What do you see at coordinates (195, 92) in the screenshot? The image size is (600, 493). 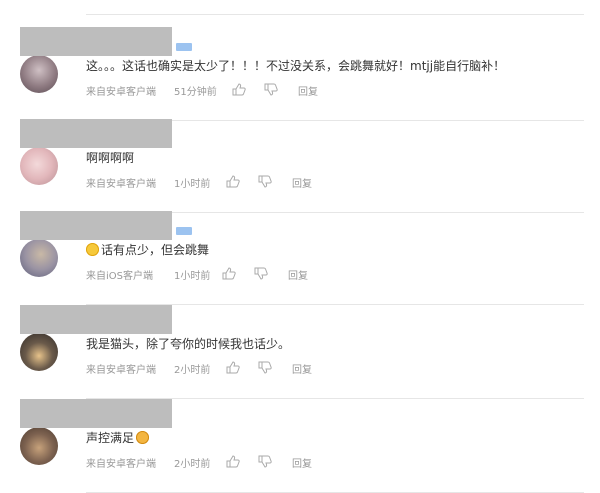 I see `time-label: 51分钟前` at bounding box center [195, 92].